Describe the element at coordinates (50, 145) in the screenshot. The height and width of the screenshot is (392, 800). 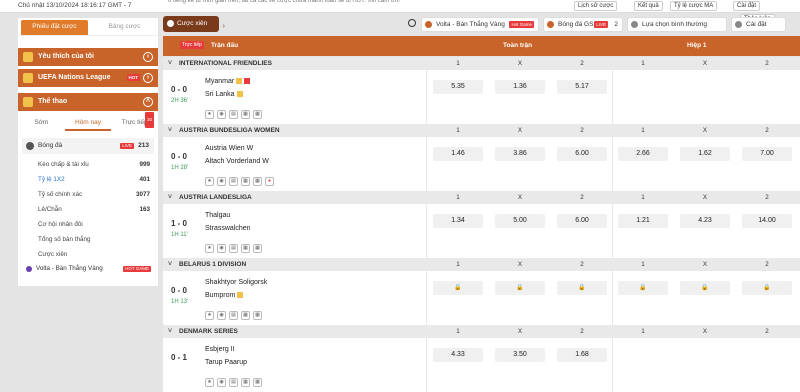
I see `football-label: Bóng đá` at that location.